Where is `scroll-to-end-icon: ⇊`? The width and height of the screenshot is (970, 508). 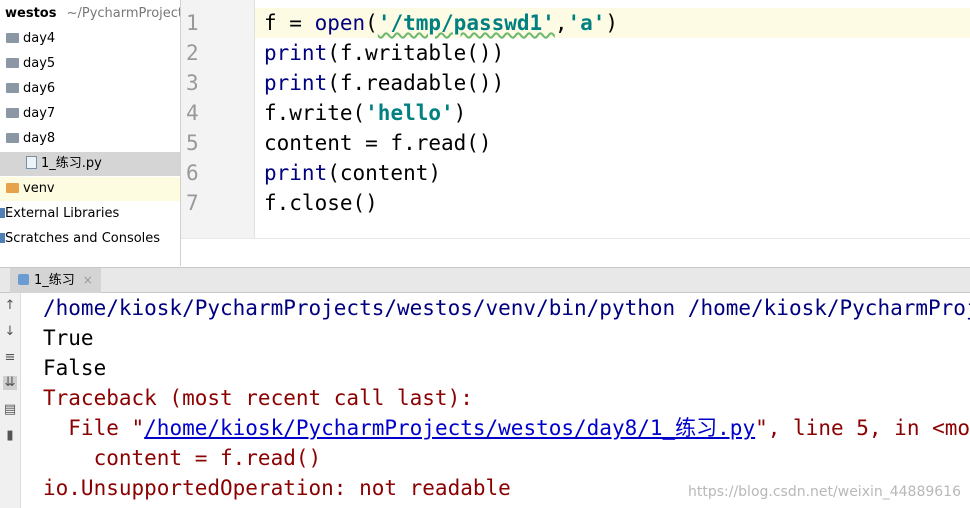
scroll-to-end-icon: ⇊ is located at coordinates (10, 383).